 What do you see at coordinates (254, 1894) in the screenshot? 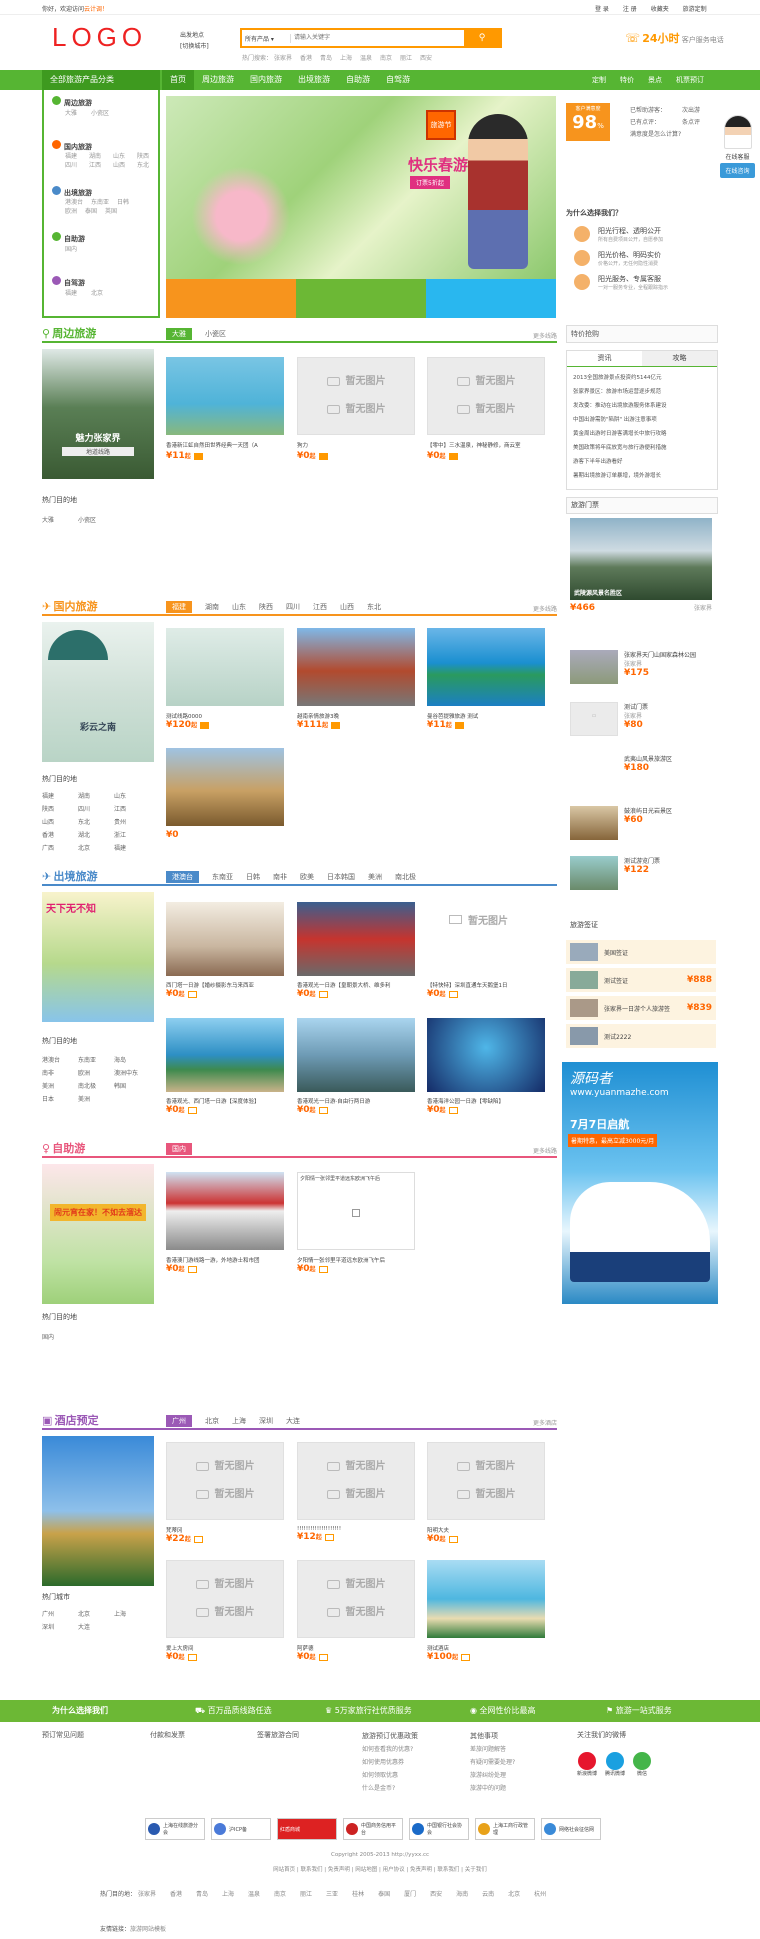
I see `footer-hot-link: 温泉` at bounding box center [254, 1894].